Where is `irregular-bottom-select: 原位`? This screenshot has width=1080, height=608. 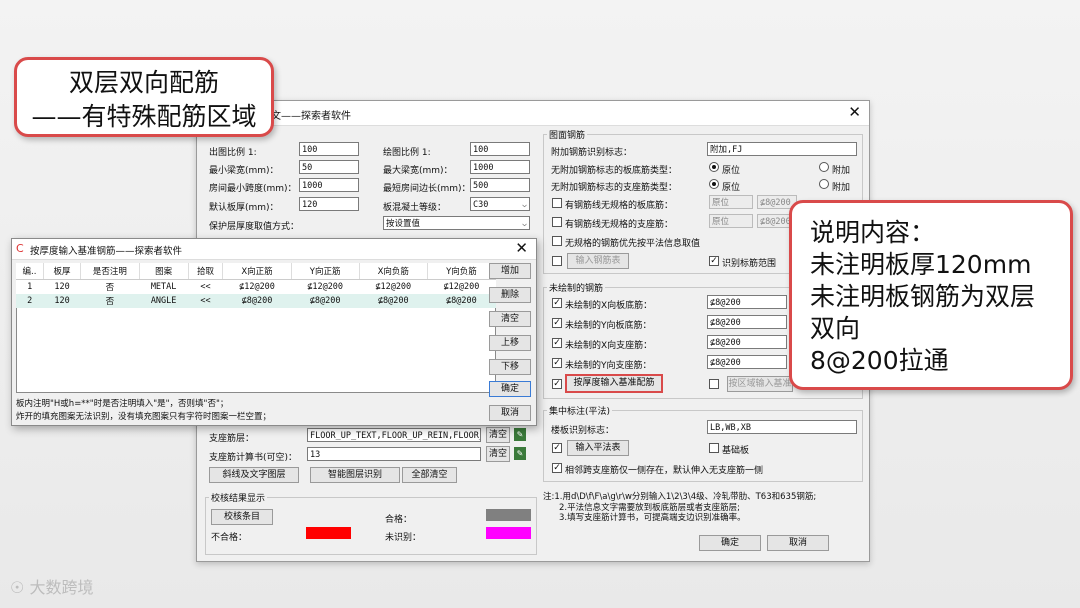 irregular-bottom-select: 原位 is located at coordinates (731, 202).